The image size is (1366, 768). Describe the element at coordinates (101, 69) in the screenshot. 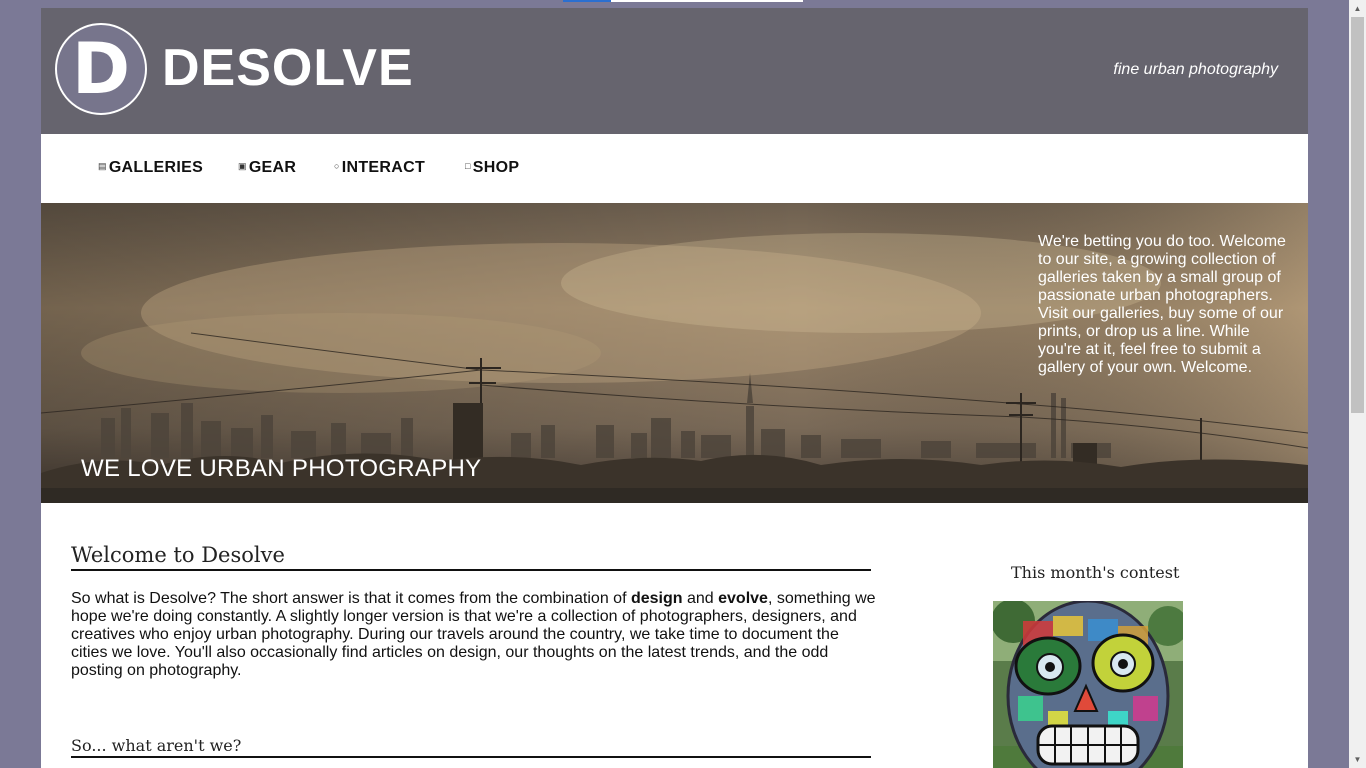

I see `logo-icon: D` at that location.